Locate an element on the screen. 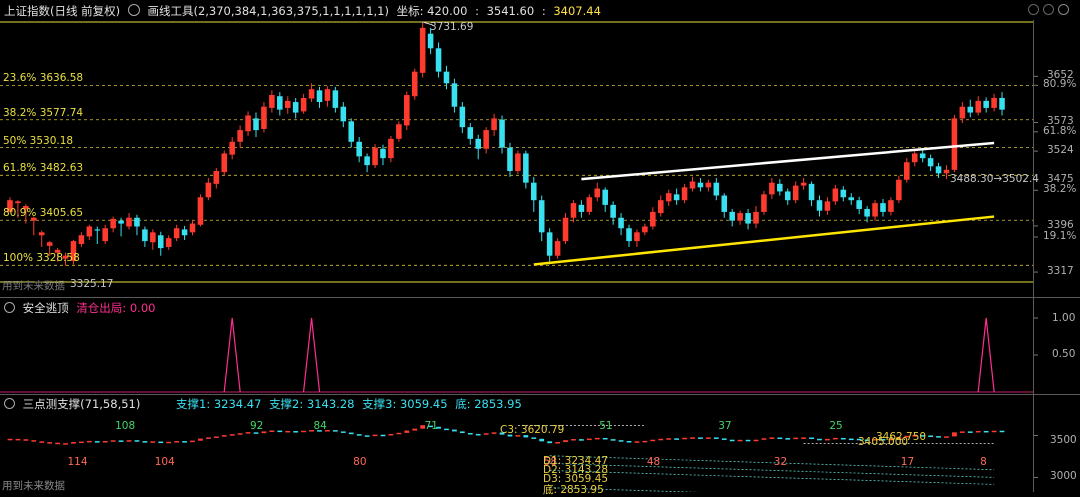 This screenshot has height=497, width=1080. pane3-axis-3500: 3500 is located at coordinates (1063, 440).